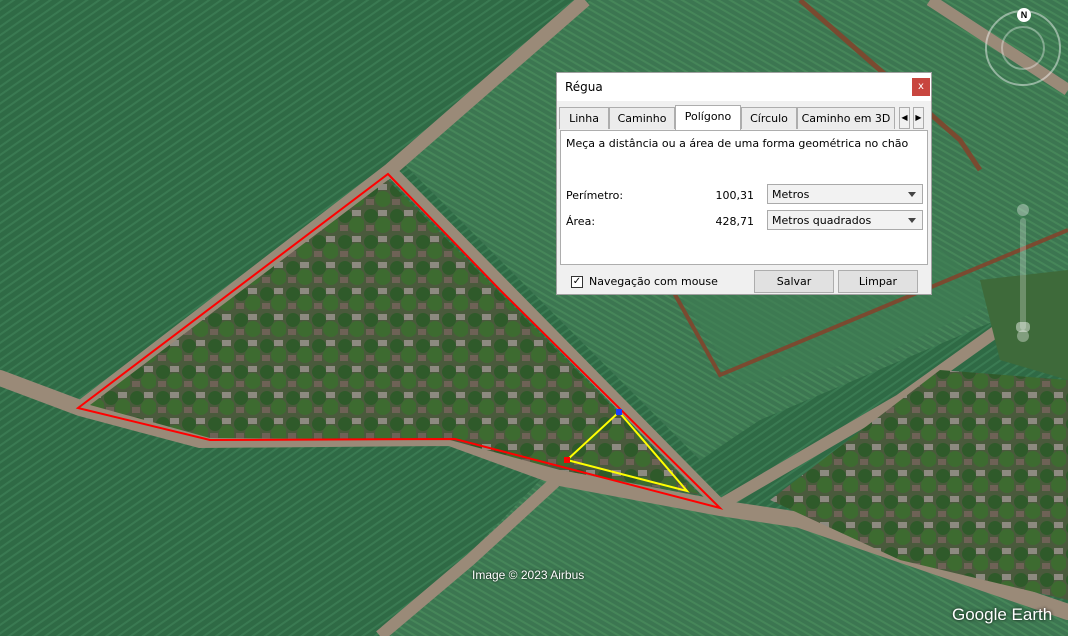  Describe the element at coordinates (878, 281) in the screenshot. I see `clear-button: Limpar` at that location.